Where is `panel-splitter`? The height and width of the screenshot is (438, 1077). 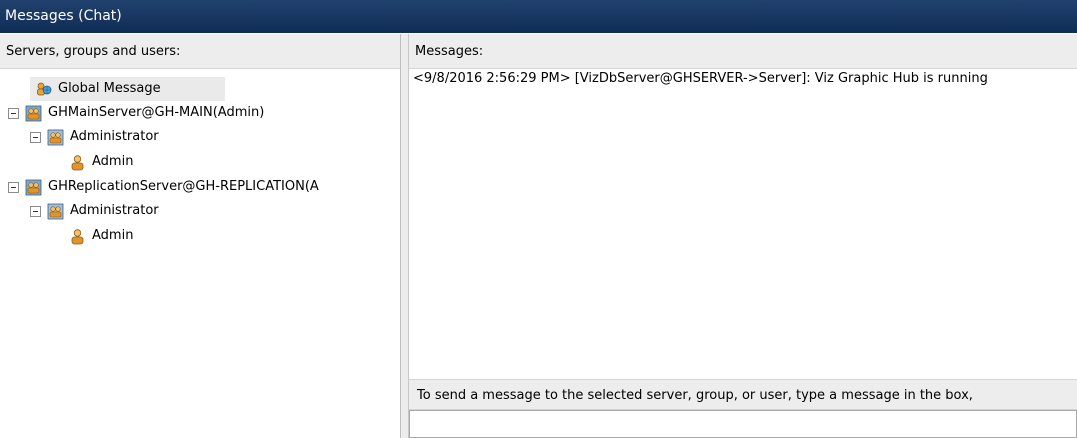
panel-splitter is located at coordinates (405, 236).